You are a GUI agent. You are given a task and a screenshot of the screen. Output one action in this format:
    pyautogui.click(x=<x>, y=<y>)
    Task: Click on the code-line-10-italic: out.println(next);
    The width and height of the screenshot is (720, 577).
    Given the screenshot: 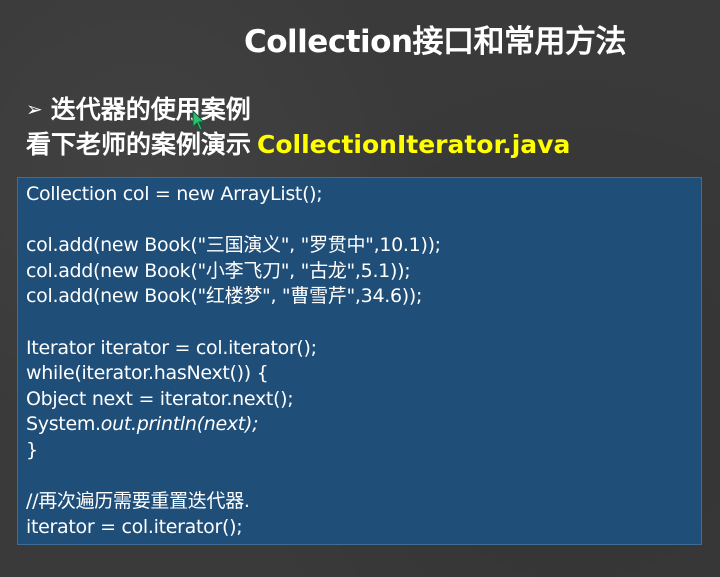 What is the action you would take?
    pyautogui.click(x=179, y=424)
    